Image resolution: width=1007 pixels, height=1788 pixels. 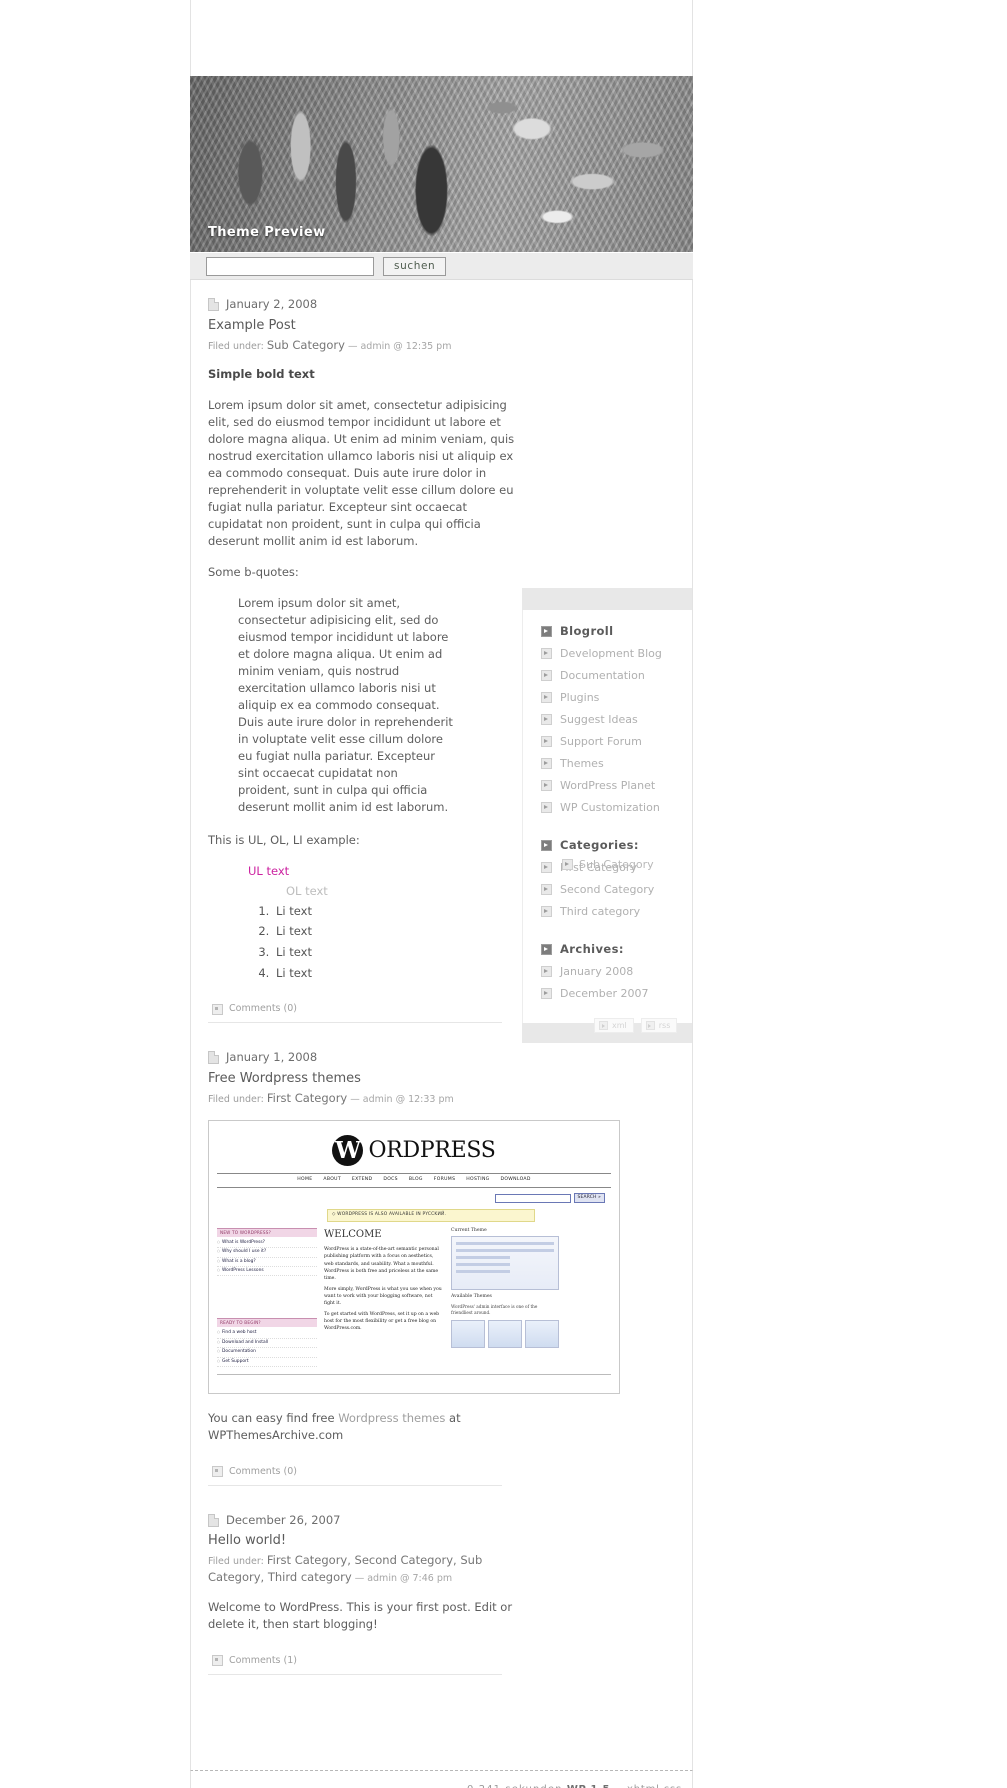 I want to click on theme-thumbnail-row, so click(x=505, y=1333).